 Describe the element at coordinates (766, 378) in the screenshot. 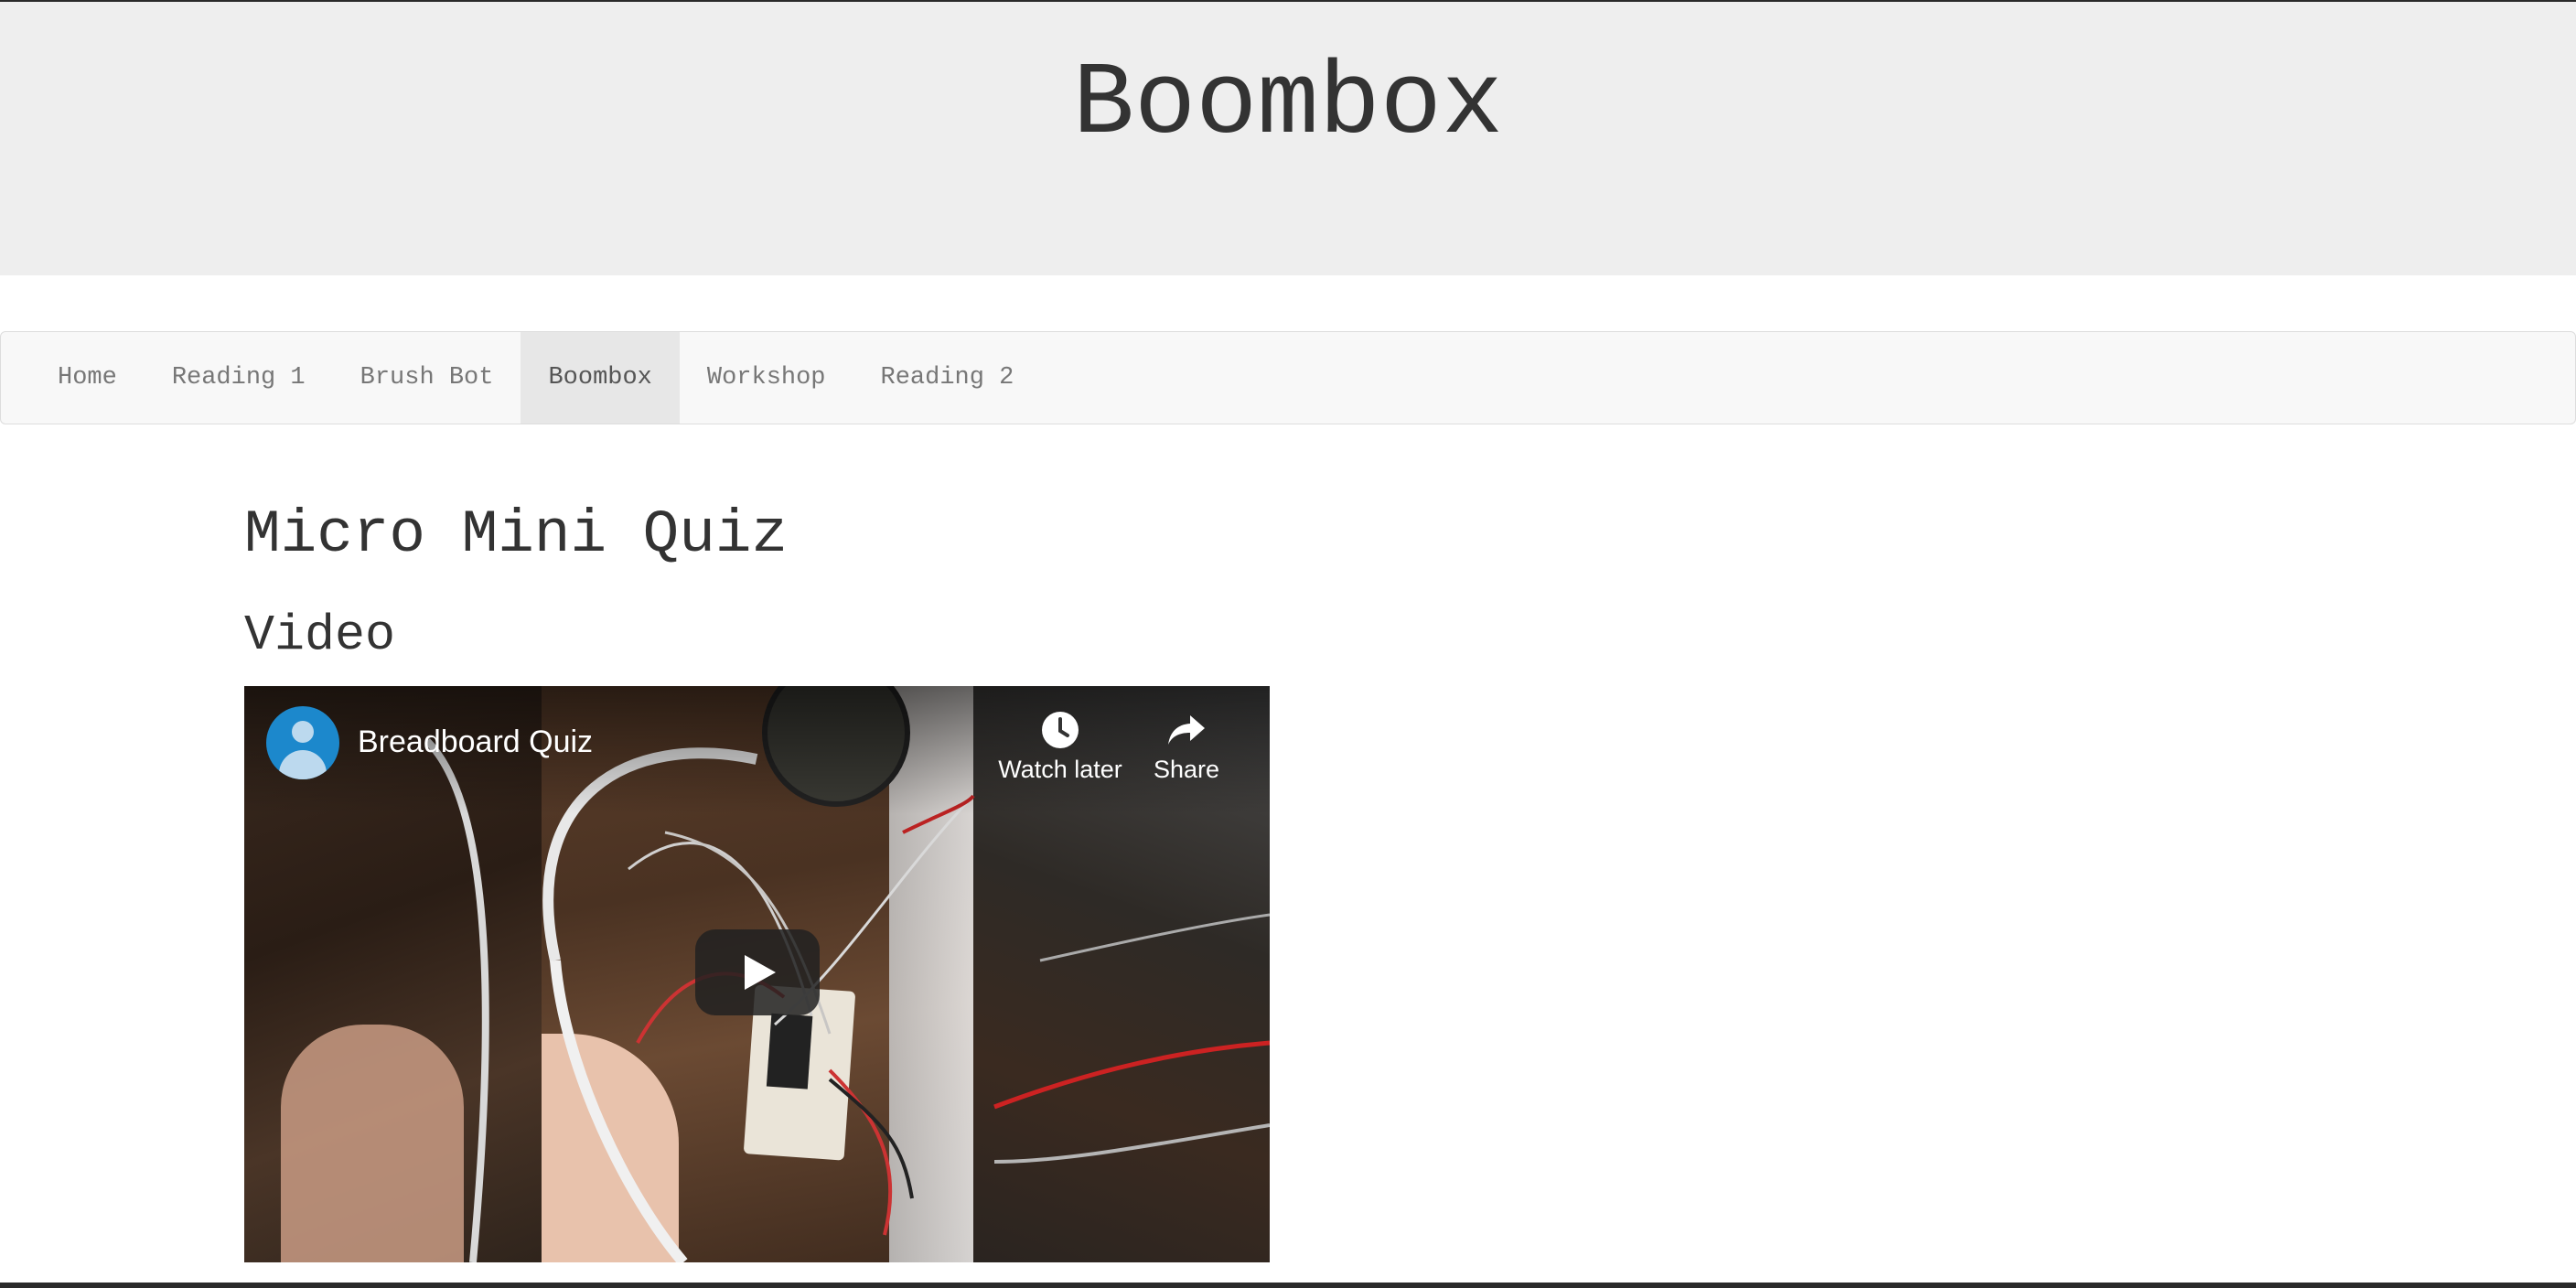

I see `nav-item-workshop: Workshop` at that location.